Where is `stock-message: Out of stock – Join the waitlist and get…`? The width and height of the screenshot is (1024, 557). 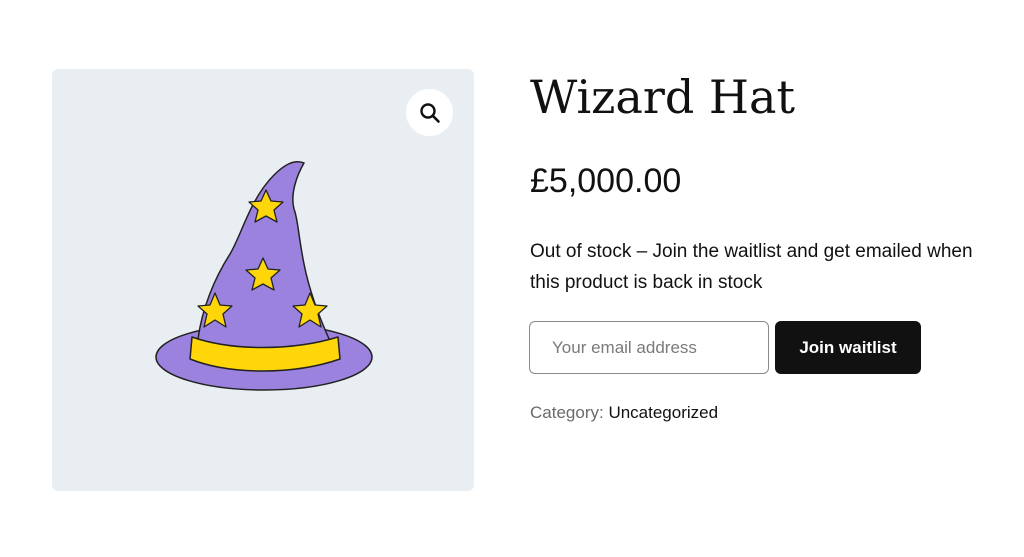 stock-message: Out of stock – Join the waitlist and get… is located at coordinates (751, 267).